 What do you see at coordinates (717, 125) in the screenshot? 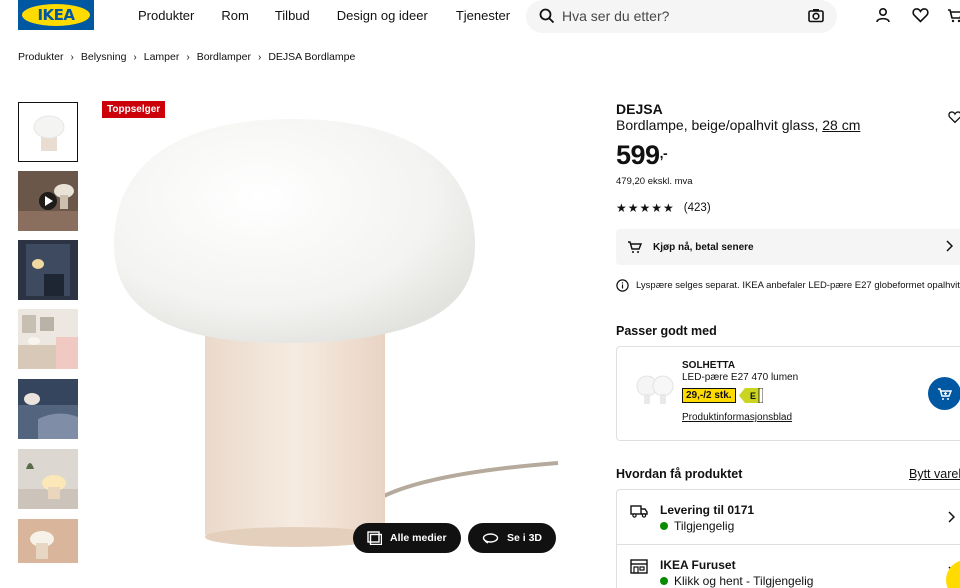
I see `product-desc-text: Bordlampe, beige/opalhvit glass,` at bounding box center [717, 125].